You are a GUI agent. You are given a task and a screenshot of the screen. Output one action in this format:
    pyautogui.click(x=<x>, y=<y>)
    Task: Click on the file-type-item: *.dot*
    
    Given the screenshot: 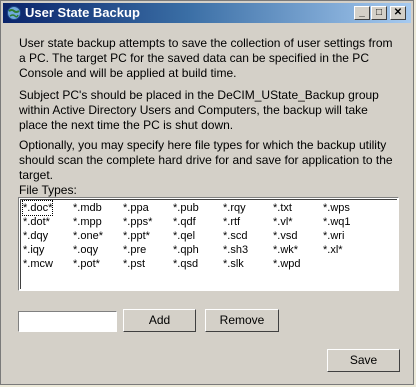 What is the action you would take?
    pyautogui.click(x=36, y=222)
    